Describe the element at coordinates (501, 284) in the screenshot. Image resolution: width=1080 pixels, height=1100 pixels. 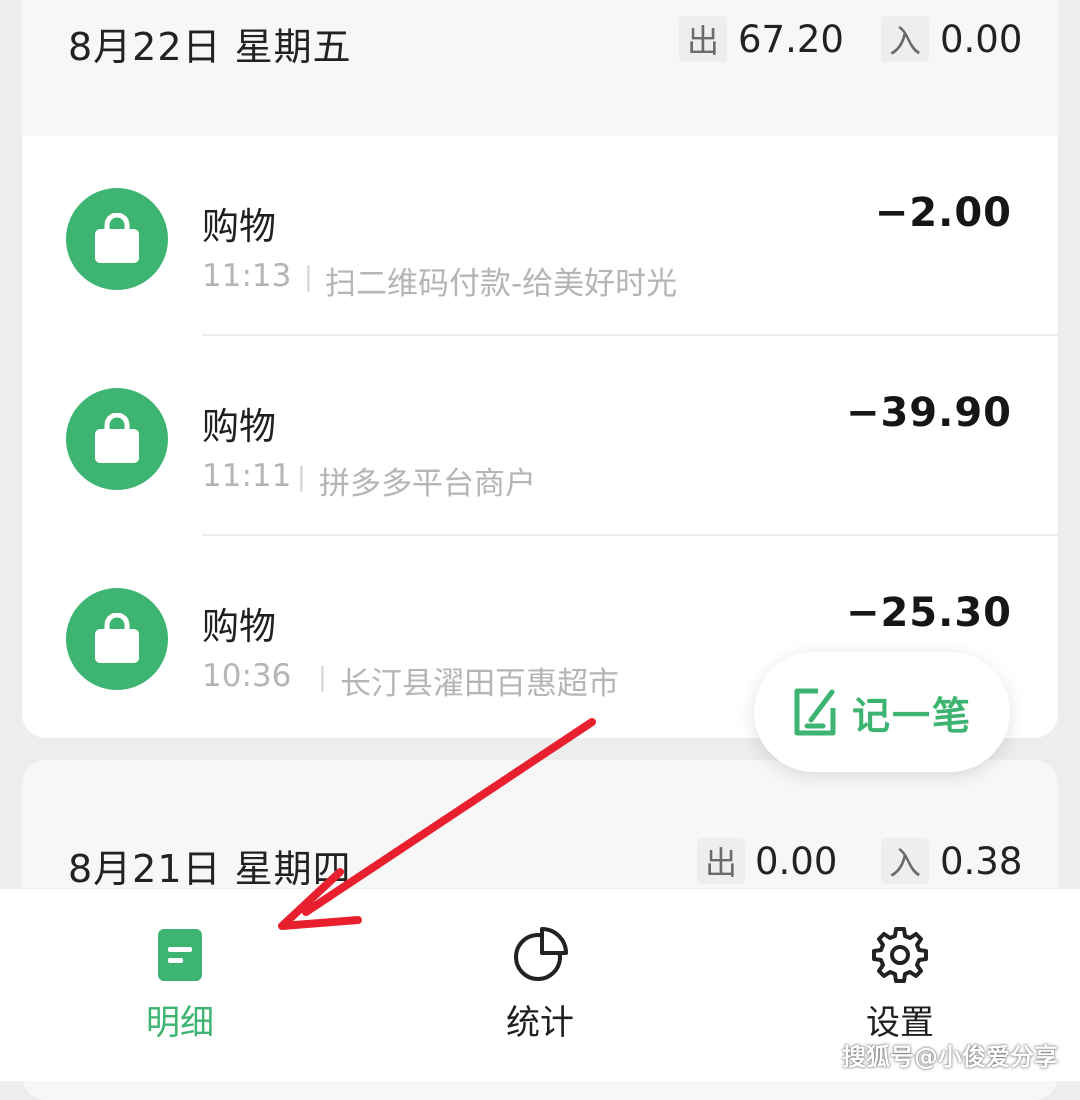
I see `transaction-description: 扫二维码付款-给美好时光` at that location.